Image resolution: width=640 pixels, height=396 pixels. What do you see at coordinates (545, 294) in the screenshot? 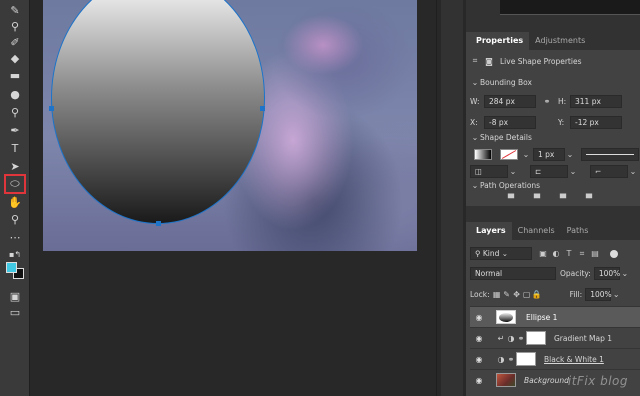
I see `lock-fill-row: Lock: ▦ ✎ ✥ ▢ 🔒 Fill: 100% ⌄` at bounding box center [545, 294].